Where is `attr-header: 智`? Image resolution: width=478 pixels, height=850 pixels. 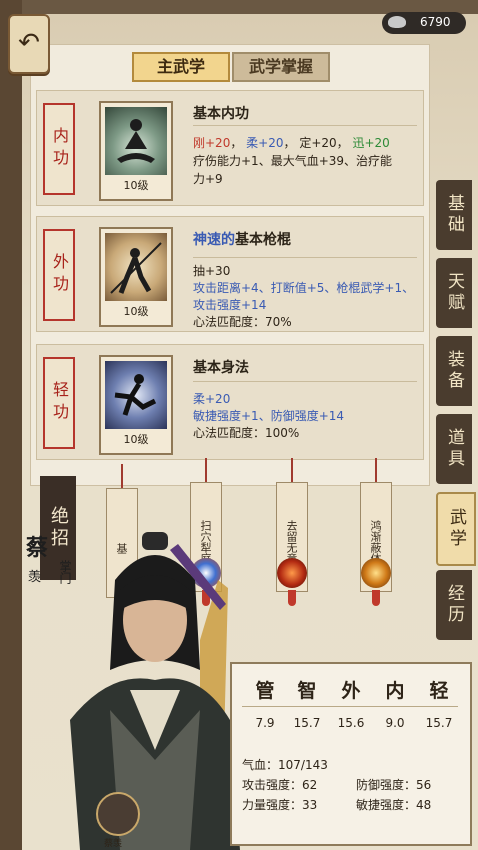
attr-header: 智 is located at coordinates (307, 691).